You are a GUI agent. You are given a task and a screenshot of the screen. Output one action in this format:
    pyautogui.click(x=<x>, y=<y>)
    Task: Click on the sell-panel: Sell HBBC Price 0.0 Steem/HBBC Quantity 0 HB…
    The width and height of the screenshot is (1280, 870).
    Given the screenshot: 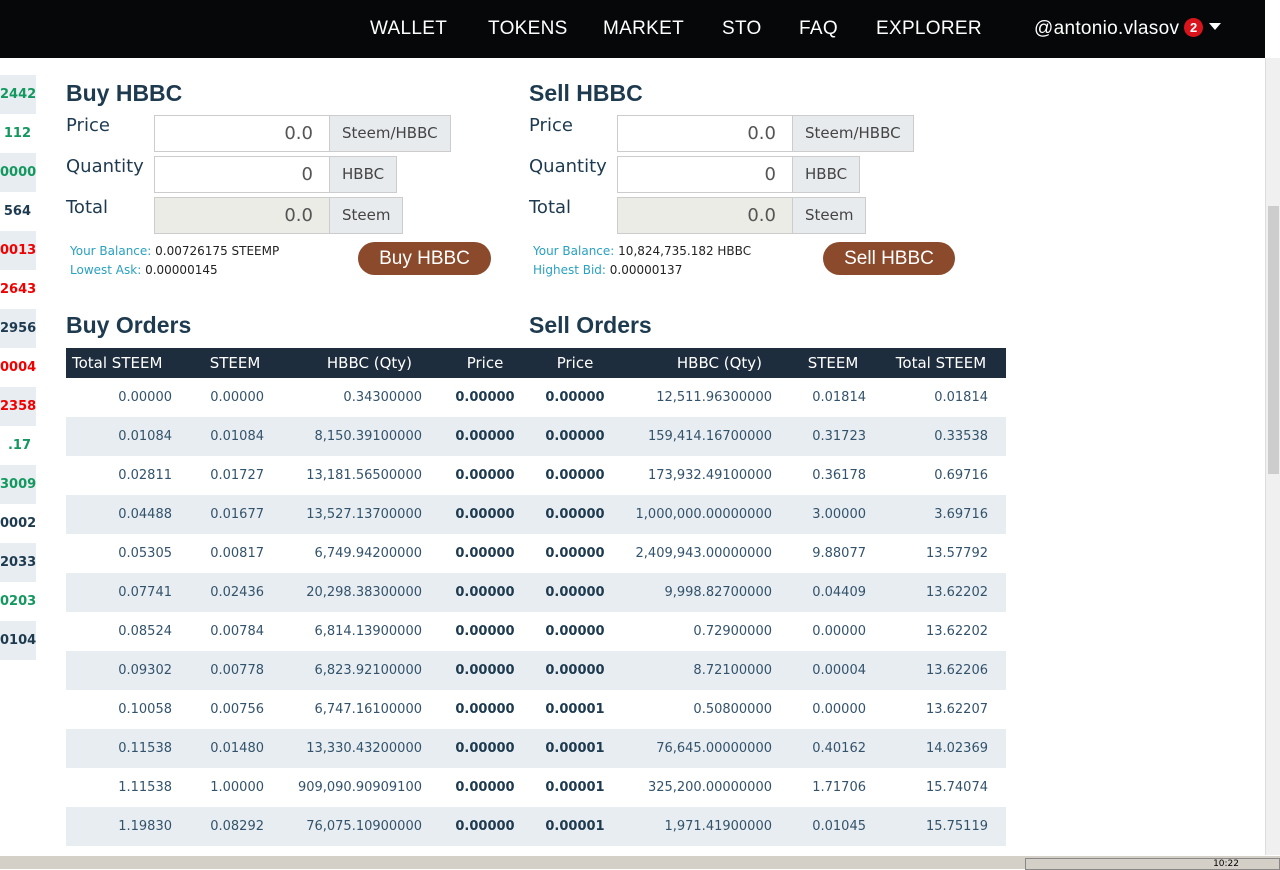 What is the action you would take?
    pyautogui.click(x=749, y=178)
    